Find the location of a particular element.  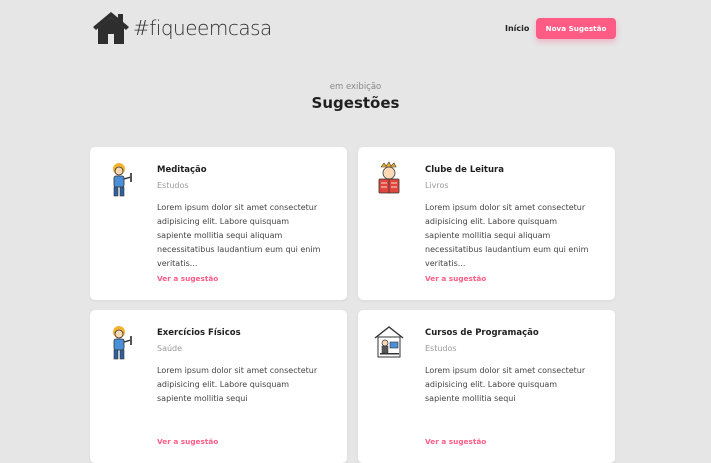

card-category: Livros is located at coordinates (437, 185).